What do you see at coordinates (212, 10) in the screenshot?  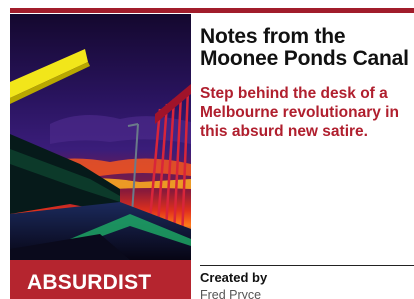 I see `accent-rule` at bounding box center [212, 10].